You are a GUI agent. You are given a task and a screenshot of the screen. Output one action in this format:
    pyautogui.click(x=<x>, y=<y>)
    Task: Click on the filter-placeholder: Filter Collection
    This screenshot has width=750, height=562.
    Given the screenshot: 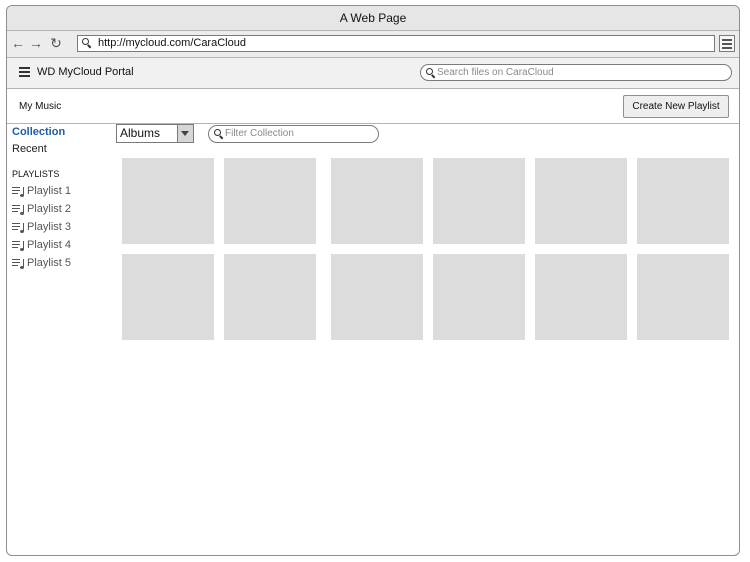 What is the action you would take?
    pyautogui.click(x=259, y=133)
    